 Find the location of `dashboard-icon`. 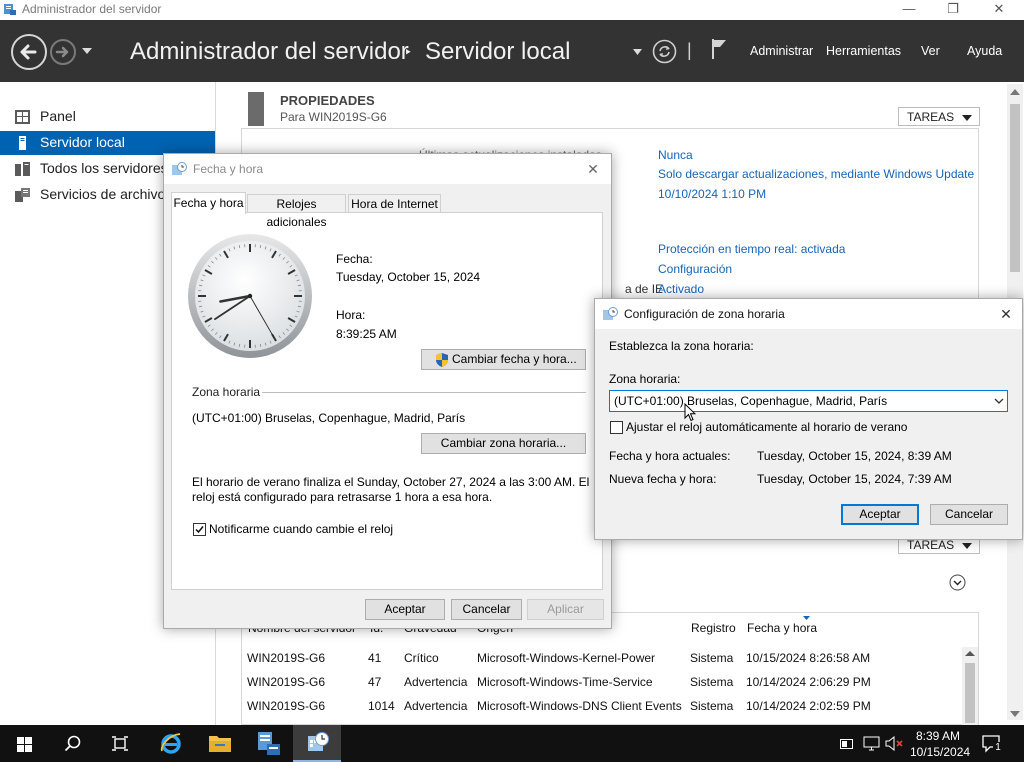

dashboard-icon is located at coordinates (22, 117).